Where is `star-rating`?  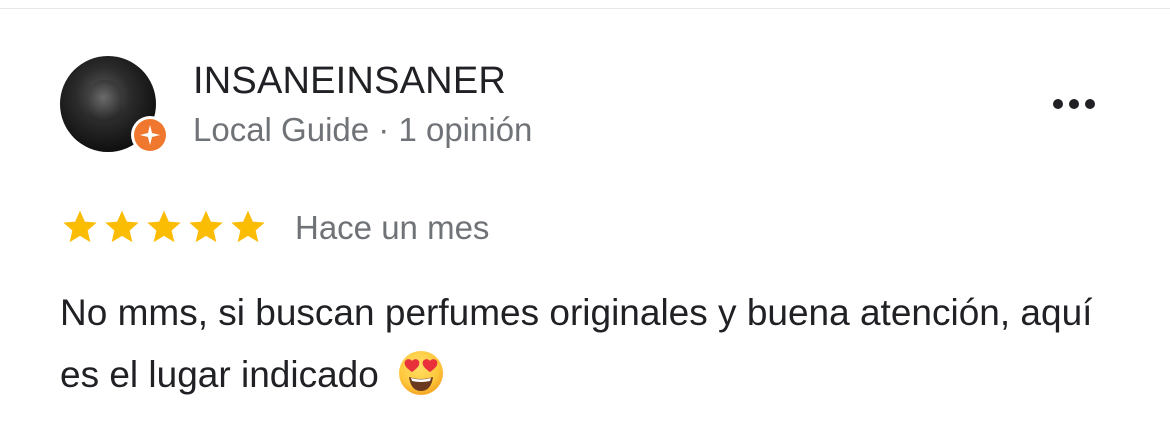
star-rating is located at coordinates (164, 228).